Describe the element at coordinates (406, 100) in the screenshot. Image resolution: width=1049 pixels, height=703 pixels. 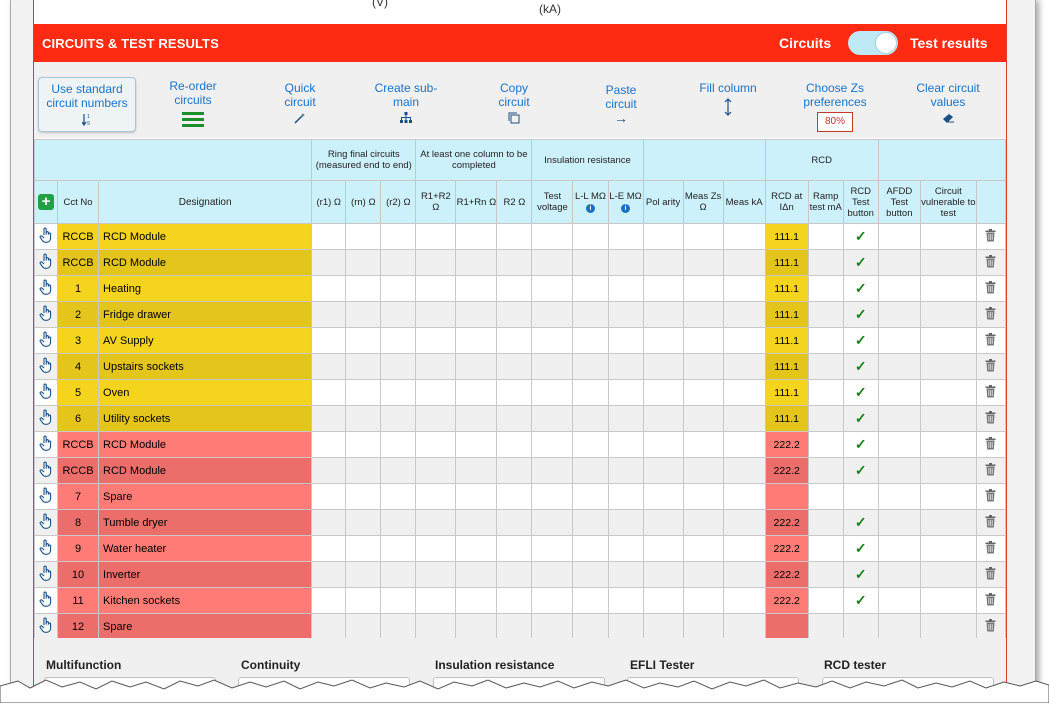
I see `create-sub-main-button: Create sub-main` at that location.